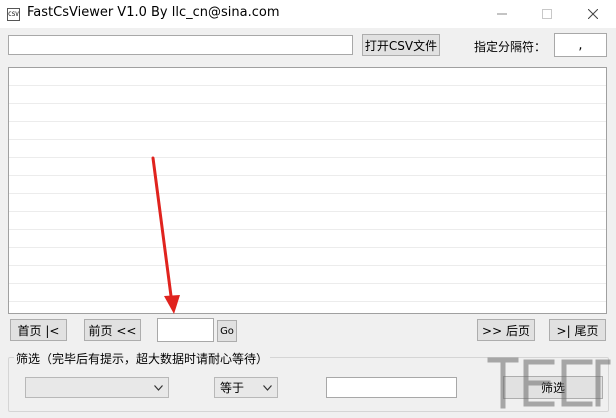  I want to click on maximize-icon, so click(547, 14).